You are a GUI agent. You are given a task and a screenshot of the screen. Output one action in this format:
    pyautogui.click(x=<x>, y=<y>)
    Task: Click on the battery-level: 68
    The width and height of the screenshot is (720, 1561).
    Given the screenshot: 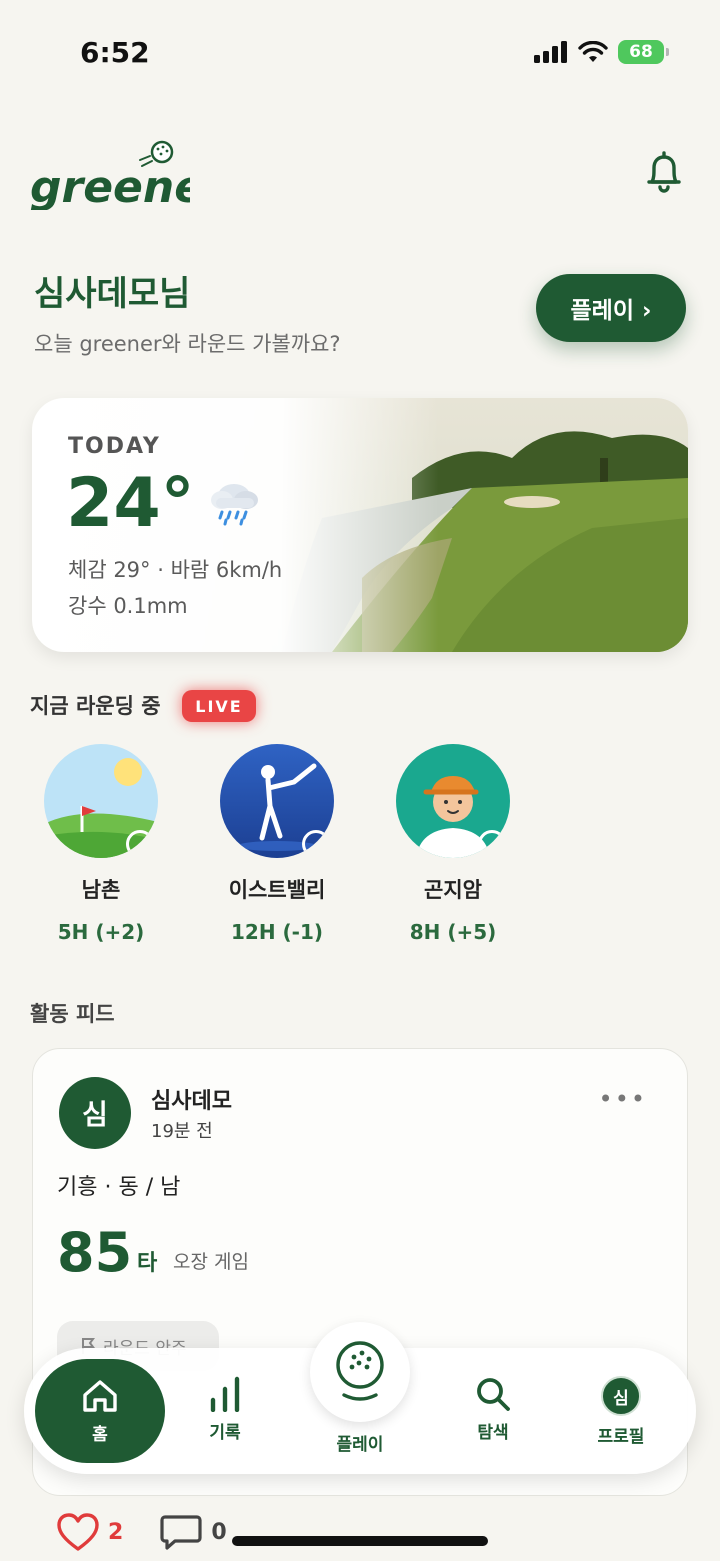 What is the action you would take?
    pyautogui.click(x=641, y=52)
    